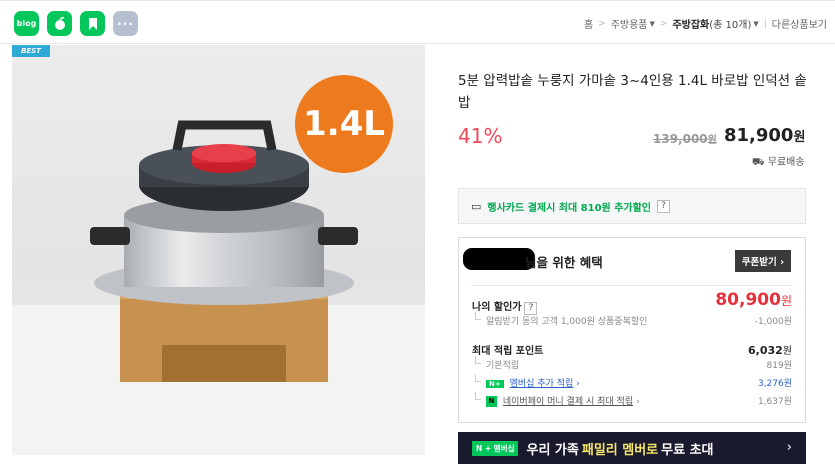  What do you see at coordinates (552, 450) in the screenshot?
I see `banner-text-pre: 우리 가족` at bounding box center [552, 450].